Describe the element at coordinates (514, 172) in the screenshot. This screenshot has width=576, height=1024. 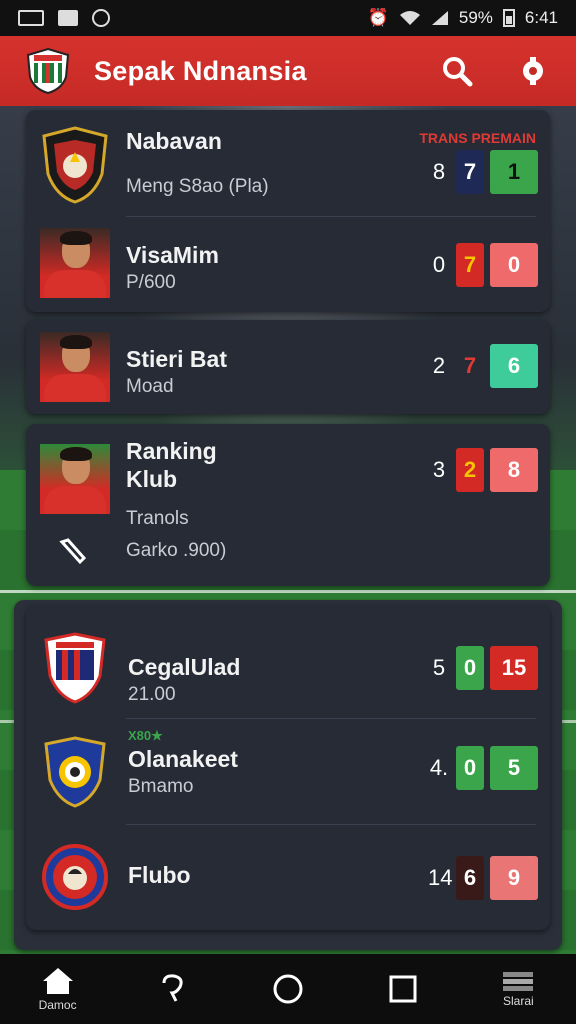
I see `score-right: 1` at that location.